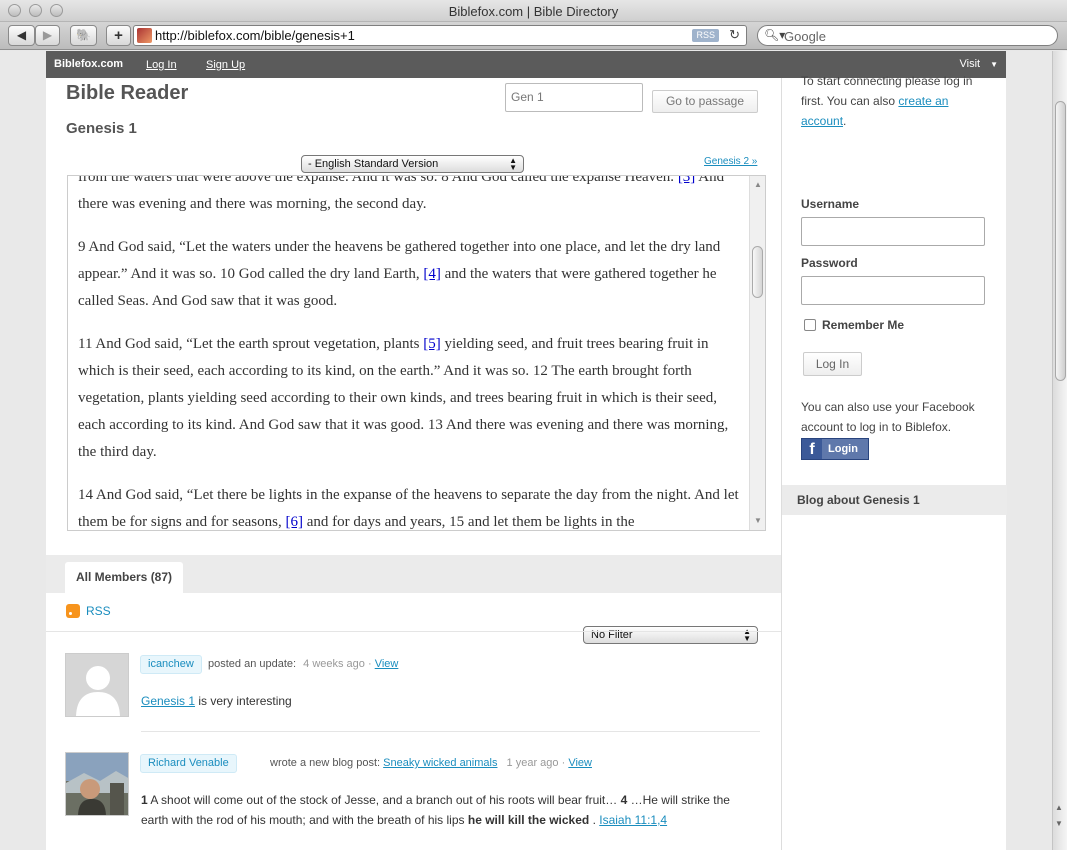  I want to click on username-field, so click(893, 231).